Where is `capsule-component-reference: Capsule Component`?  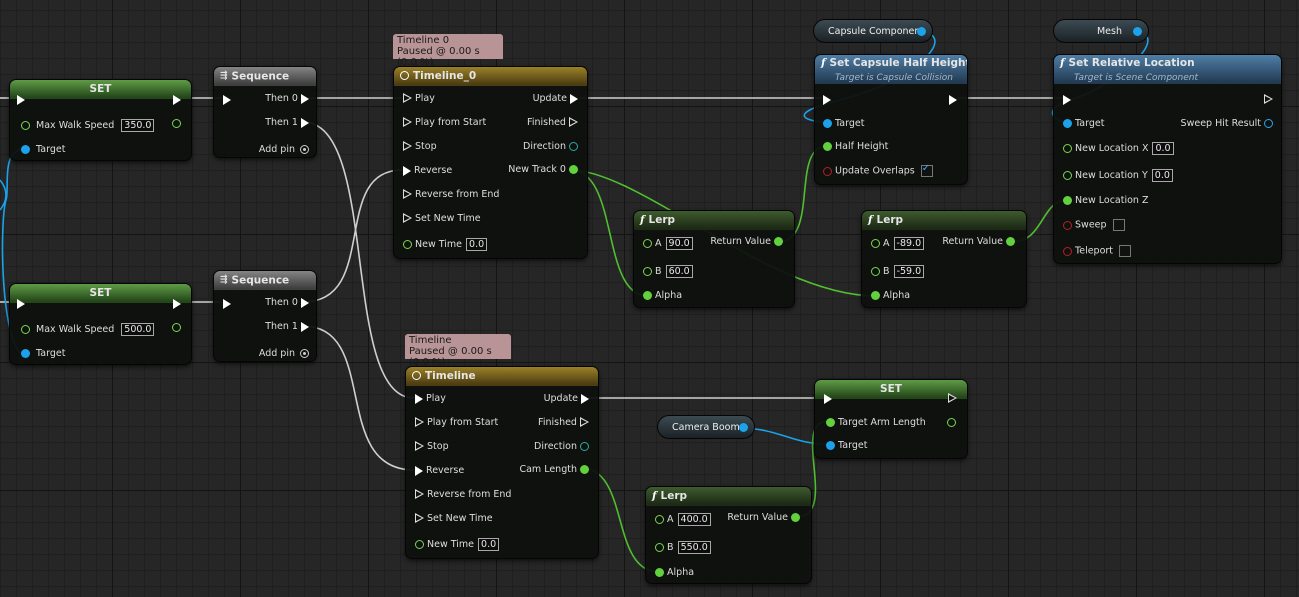
capsule-component-reference: Capsule Component is located at coordinates (873, 31).